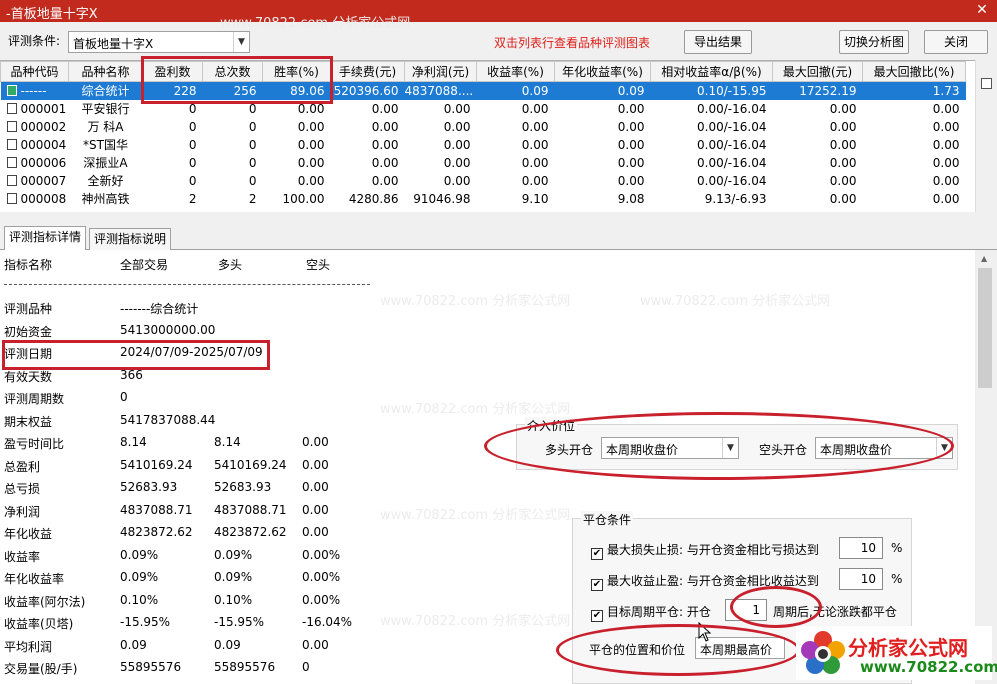 The image size is (997, 684). What do you see at coordinates (572, 43) in the screenshot?
I see `hint-text: 双击列表行查看品种评测图表` at bounding box center [572, 43].